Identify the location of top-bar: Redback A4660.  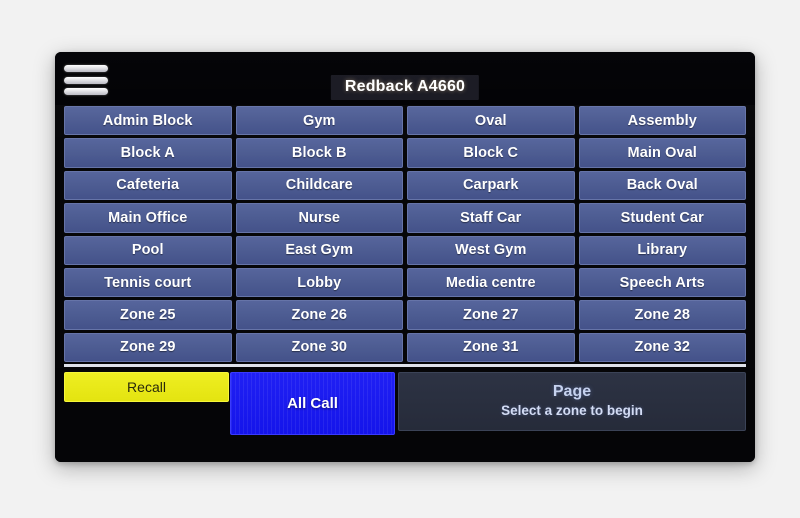
(405, 78).